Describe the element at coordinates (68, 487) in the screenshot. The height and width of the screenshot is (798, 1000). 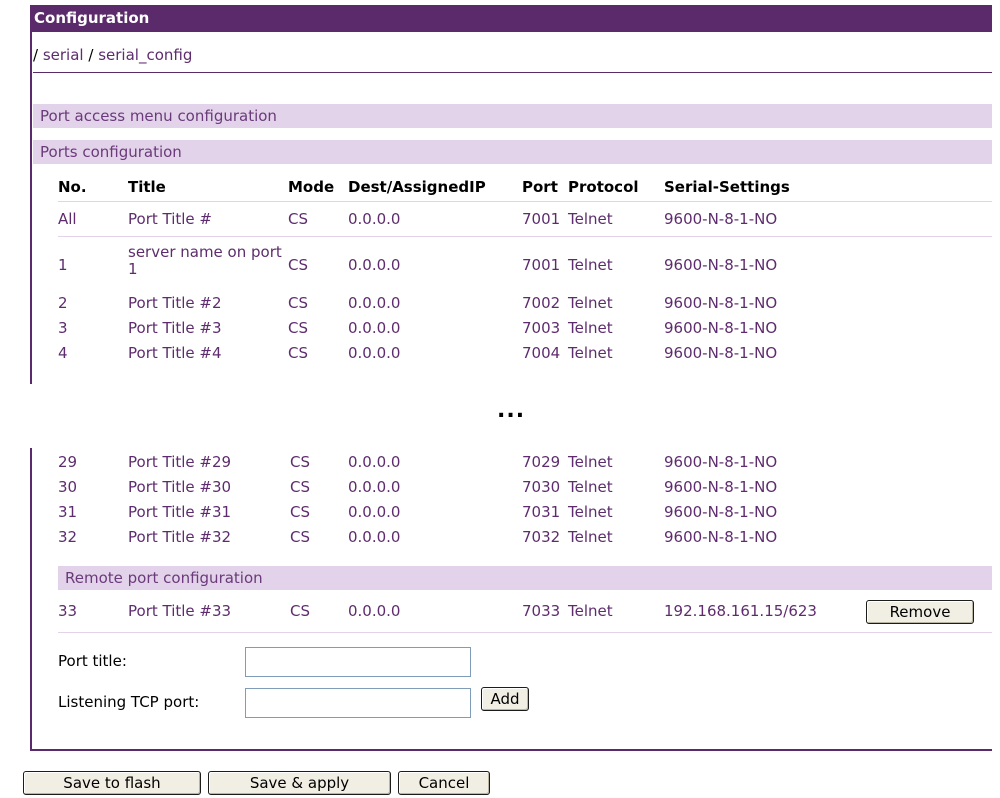
I see `cell-no: 30` at that location.